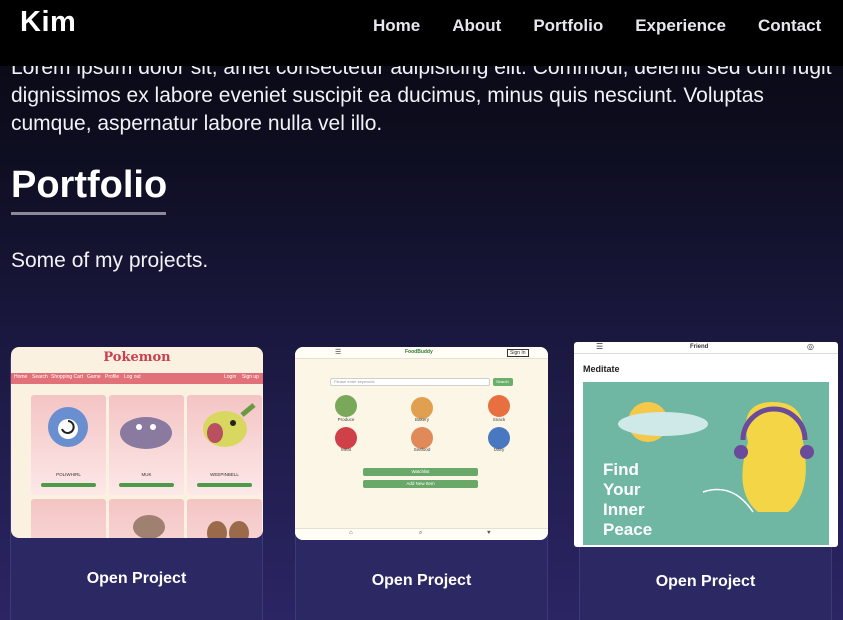 This screenshot has height=620, width=843. What do you see at coordinates (699, 347) in the screenshot?
I see `shot-brand: Friend` at bounding box center [699, 347].